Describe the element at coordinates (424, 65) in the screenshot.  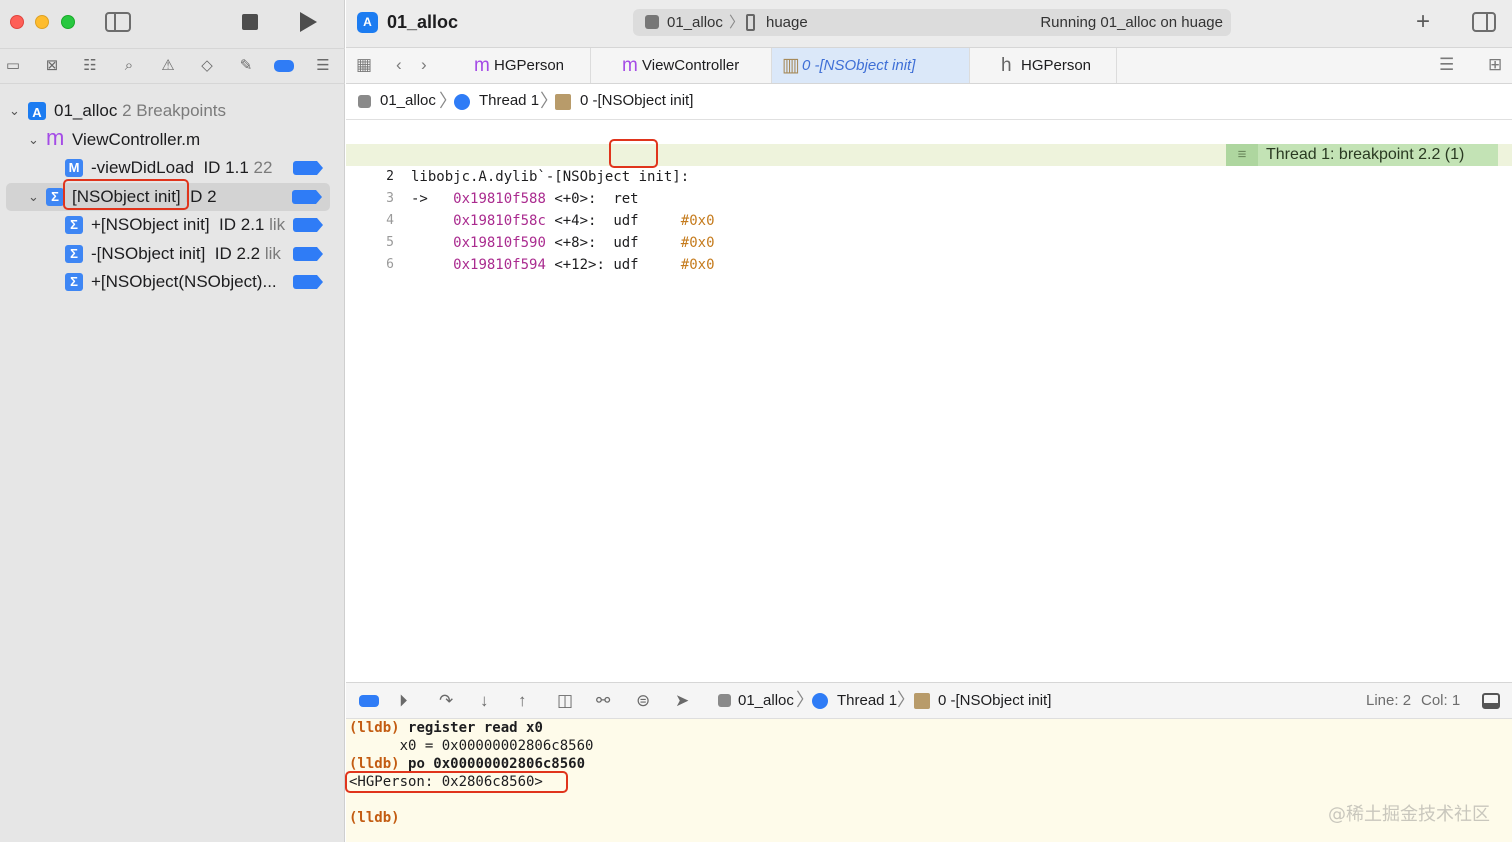
I see `forward-icon: ›` at that location.